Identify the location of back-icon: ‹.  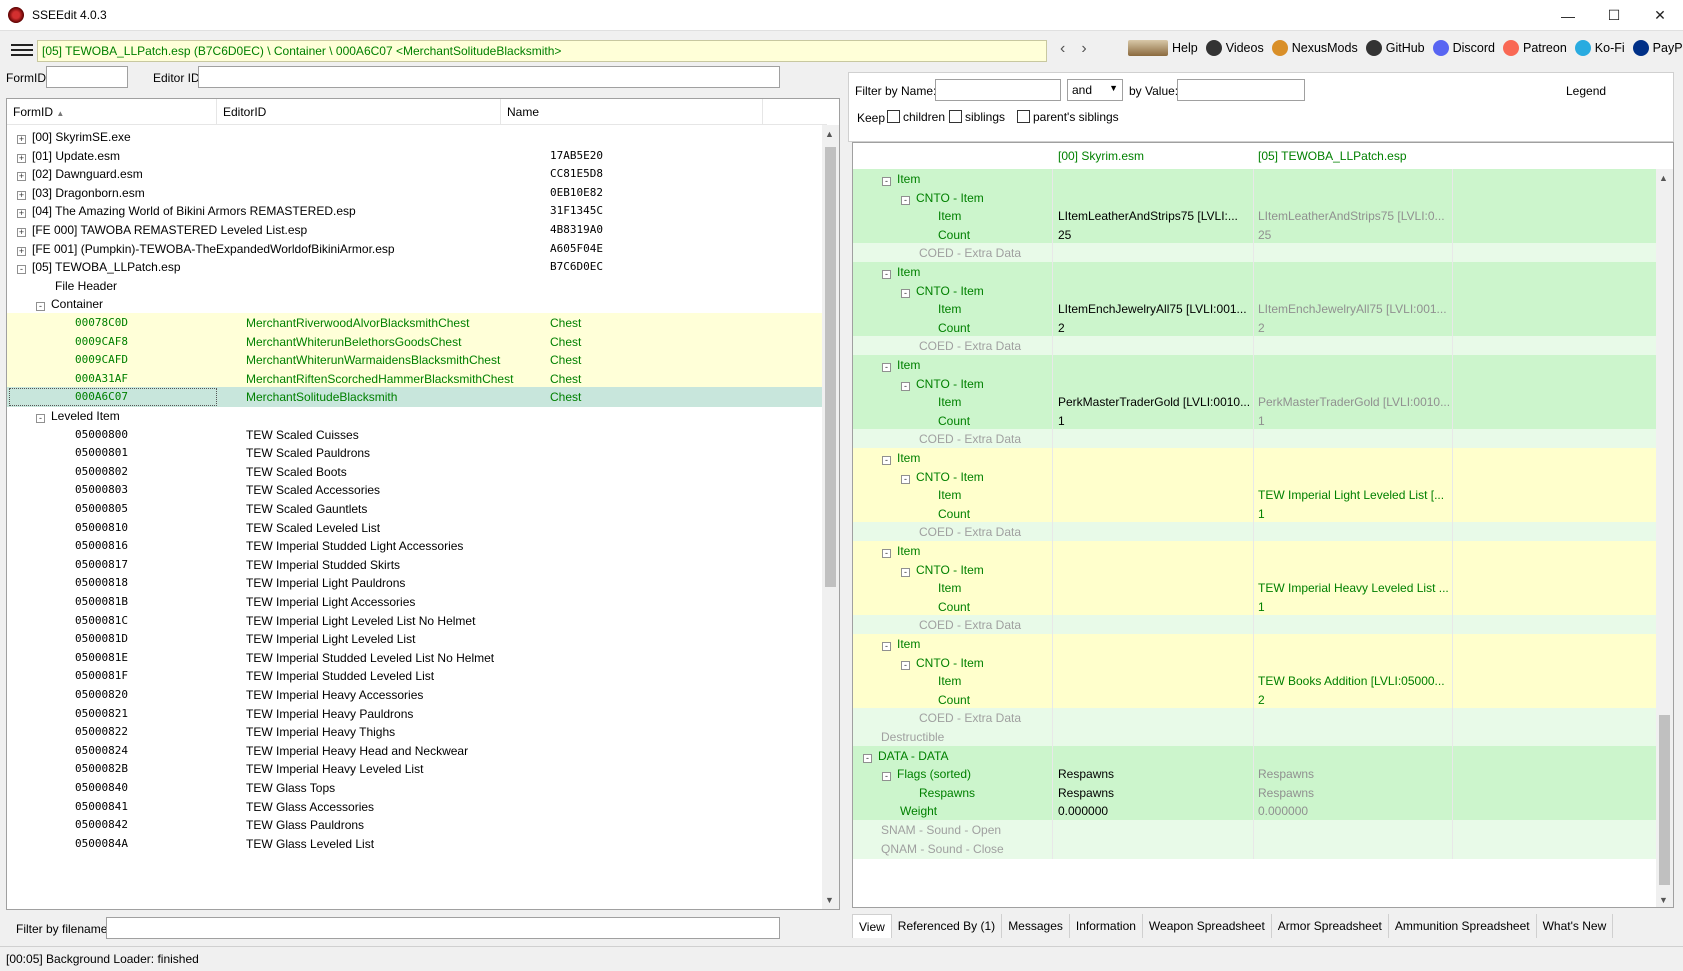
(1062, 49).